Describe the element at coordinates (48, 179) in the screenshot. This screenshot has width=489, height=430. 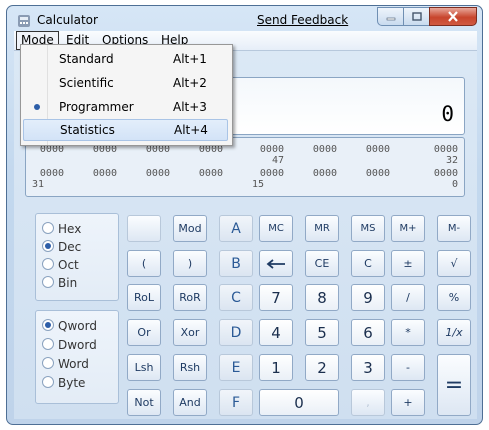
I see `bit-group: 0000 31` at that location.